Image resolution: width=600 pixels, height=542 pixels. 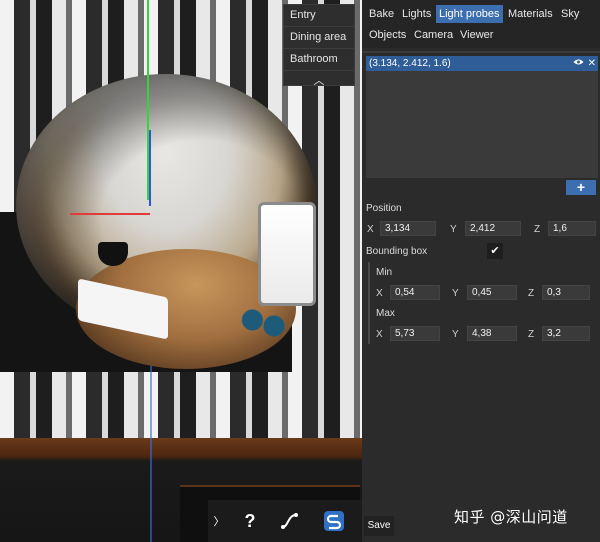 I want to click on watermark: 知乎 @深山问道, so click(x=511, y=517).